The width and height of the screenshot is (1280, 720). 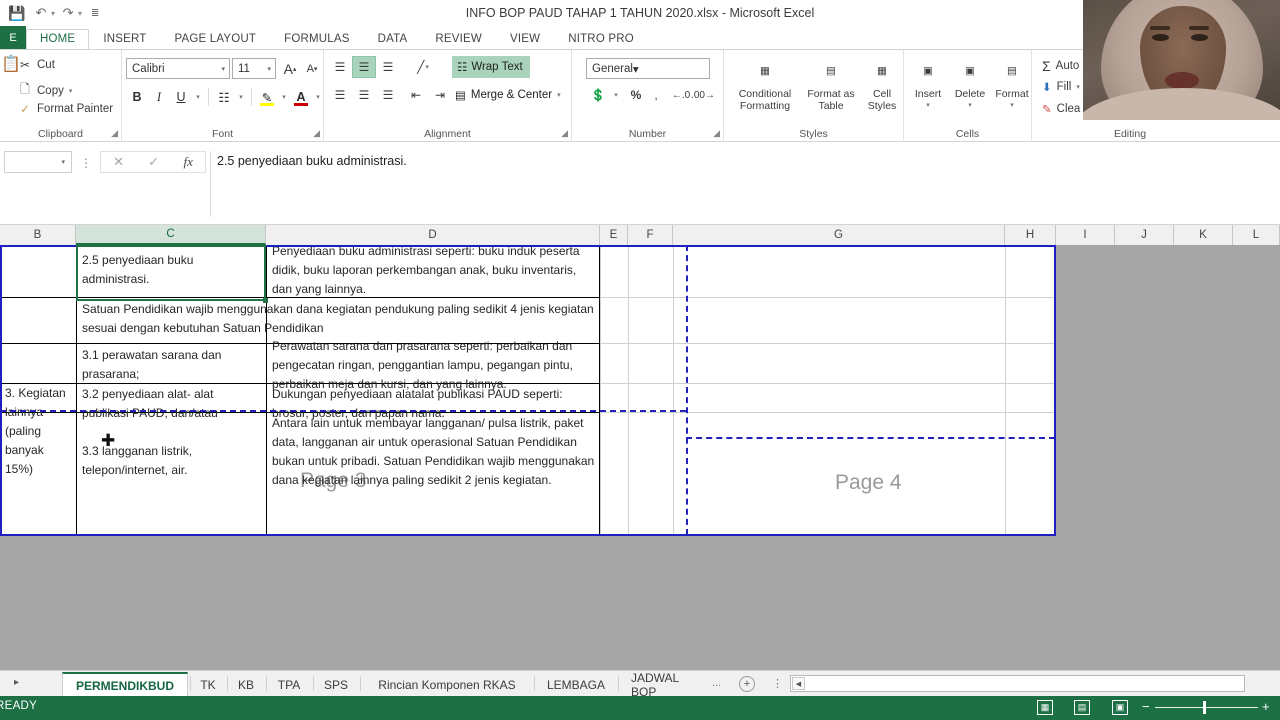 What do you see at coordinates (648, 68) in the screenshot?
I see `number-format-select: General ▾` at bounding box center [648, 68].